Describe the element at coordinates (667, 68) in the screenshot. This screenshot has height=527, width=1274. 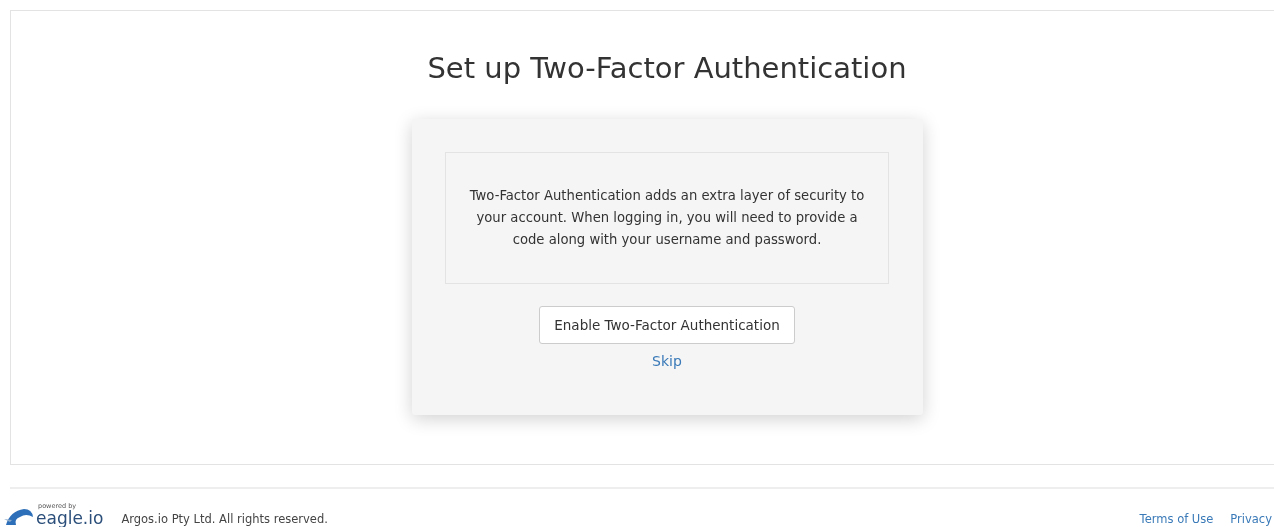
I see `page-title: Set up Two-Factor Authentication` at that location.